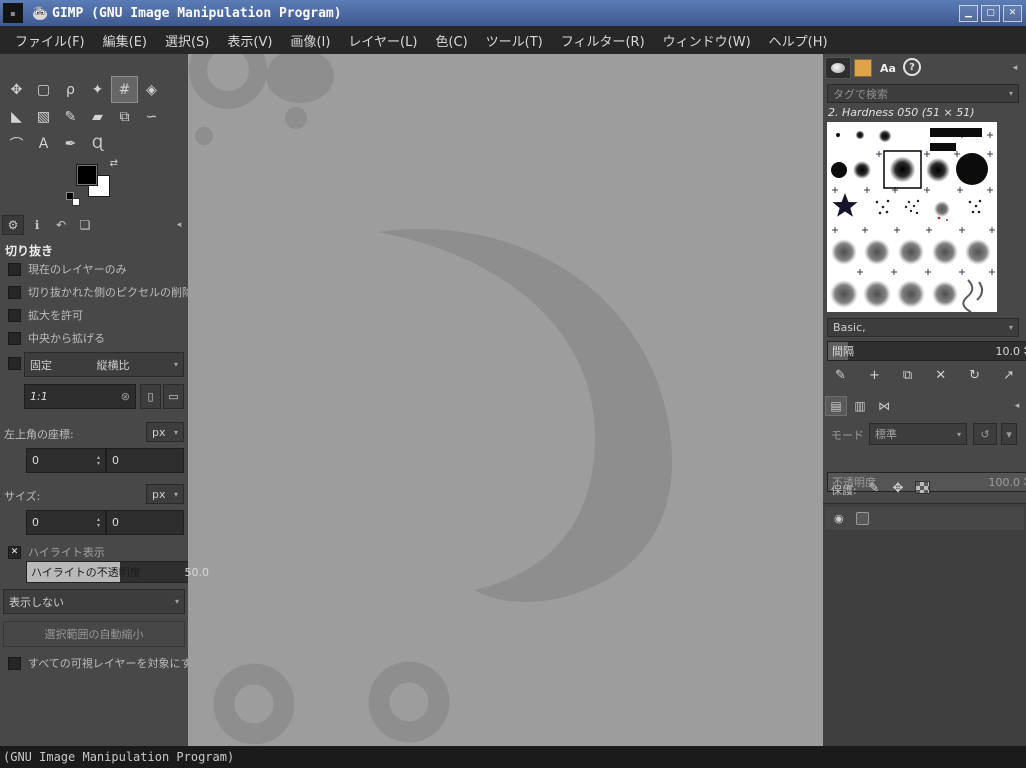  I want to click on help-tab: ?, so click(912, 67).